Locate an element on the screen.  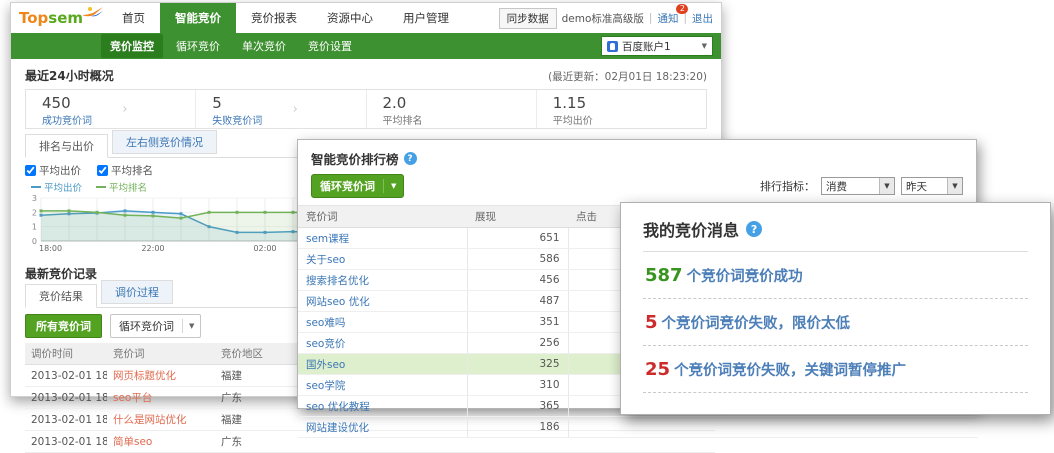
svg-text: 3 is located at coordinates (34, 199).